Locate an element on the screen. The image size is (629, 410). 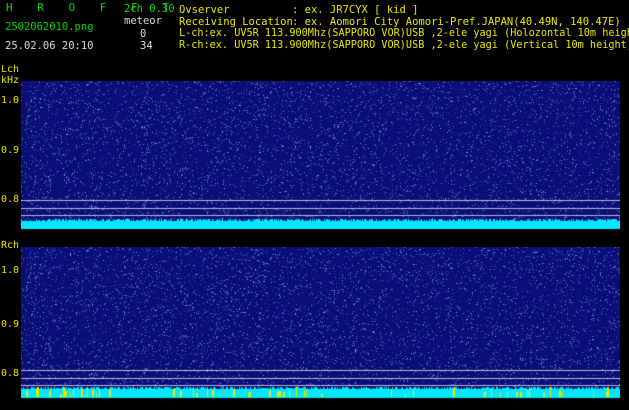
app-version: 2ch 0.30 is located at coordinates (149, 9).